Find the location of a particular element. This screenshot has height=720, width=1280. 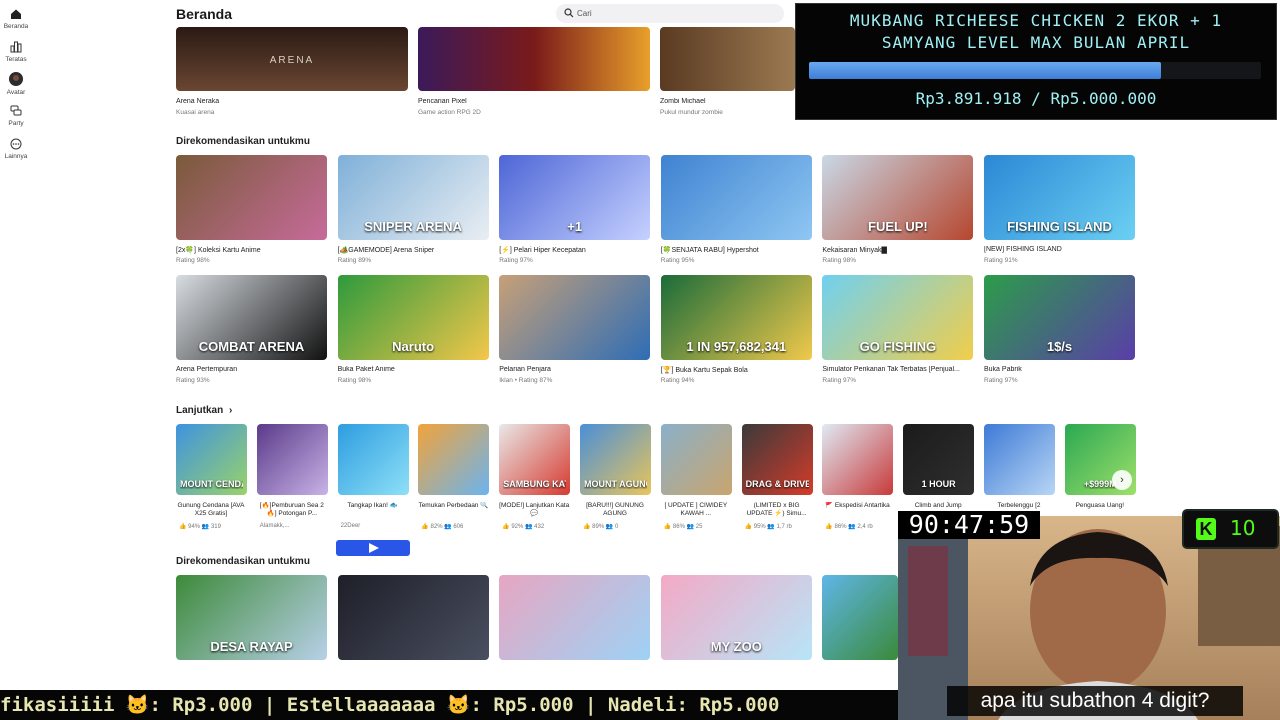

sidebar-item-charts: Teratas is located at coordinates (16, 52).